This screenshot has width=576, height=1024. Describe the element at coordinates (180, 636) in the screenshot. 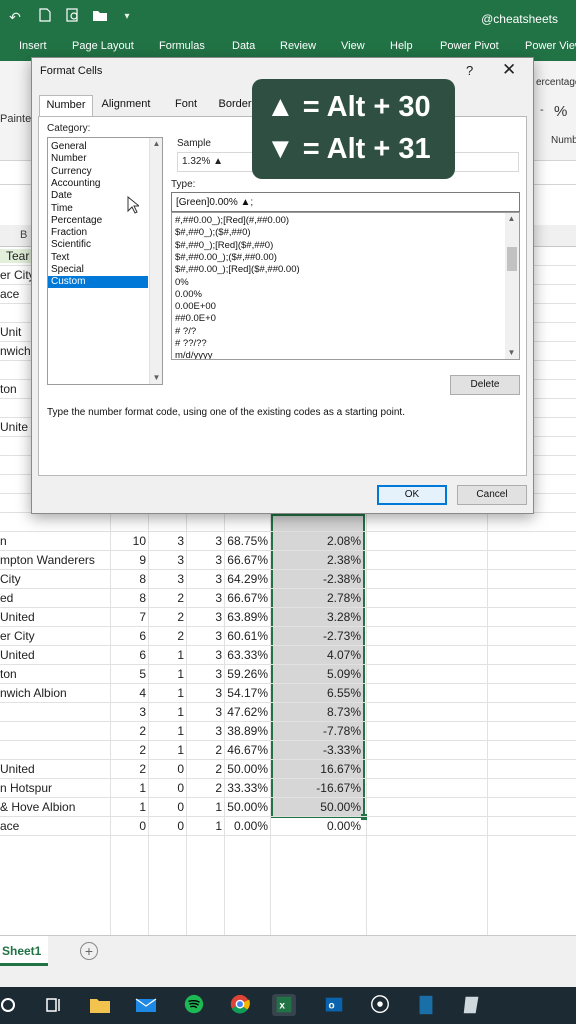

I see `draws-cell: 2` at that location.